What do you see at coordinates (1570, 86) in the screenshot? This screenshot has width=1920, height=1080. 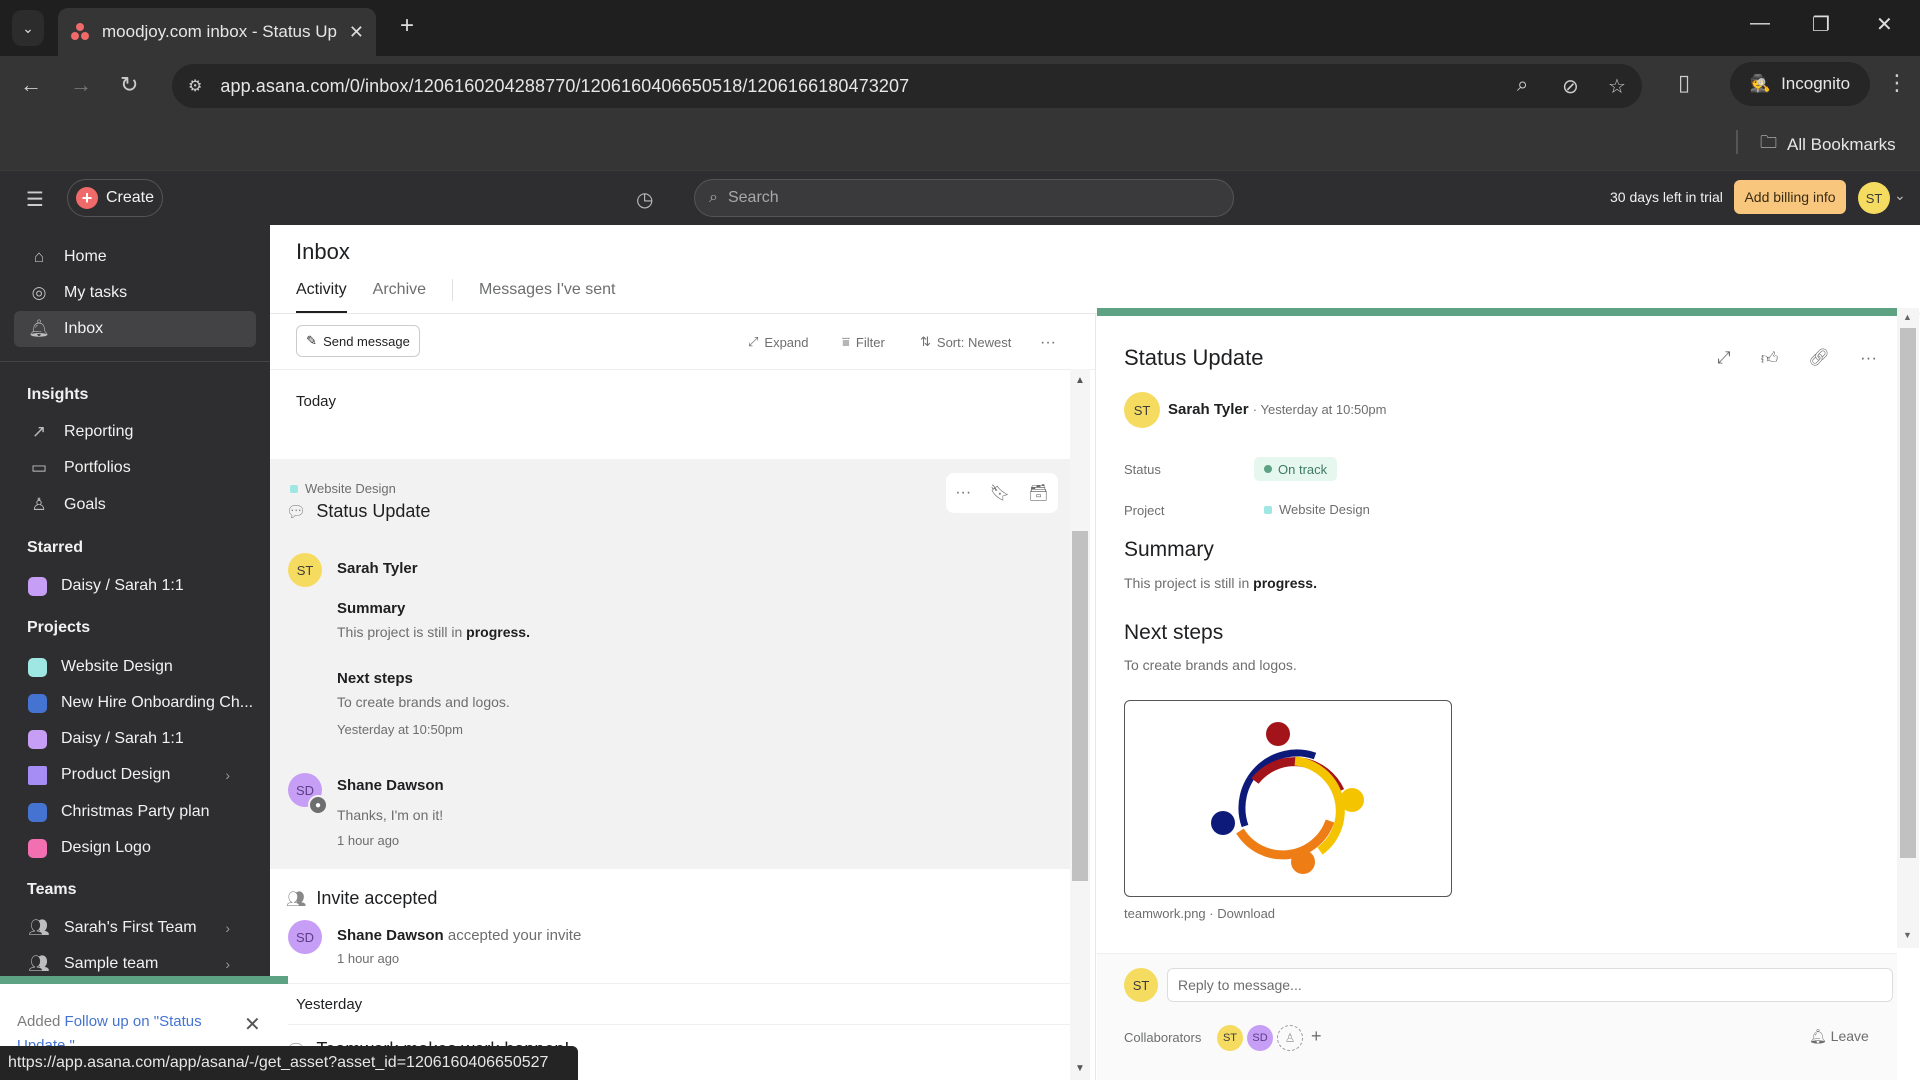 I see `eye-off-icon: ⊘` at bounding box center [1570, 86].